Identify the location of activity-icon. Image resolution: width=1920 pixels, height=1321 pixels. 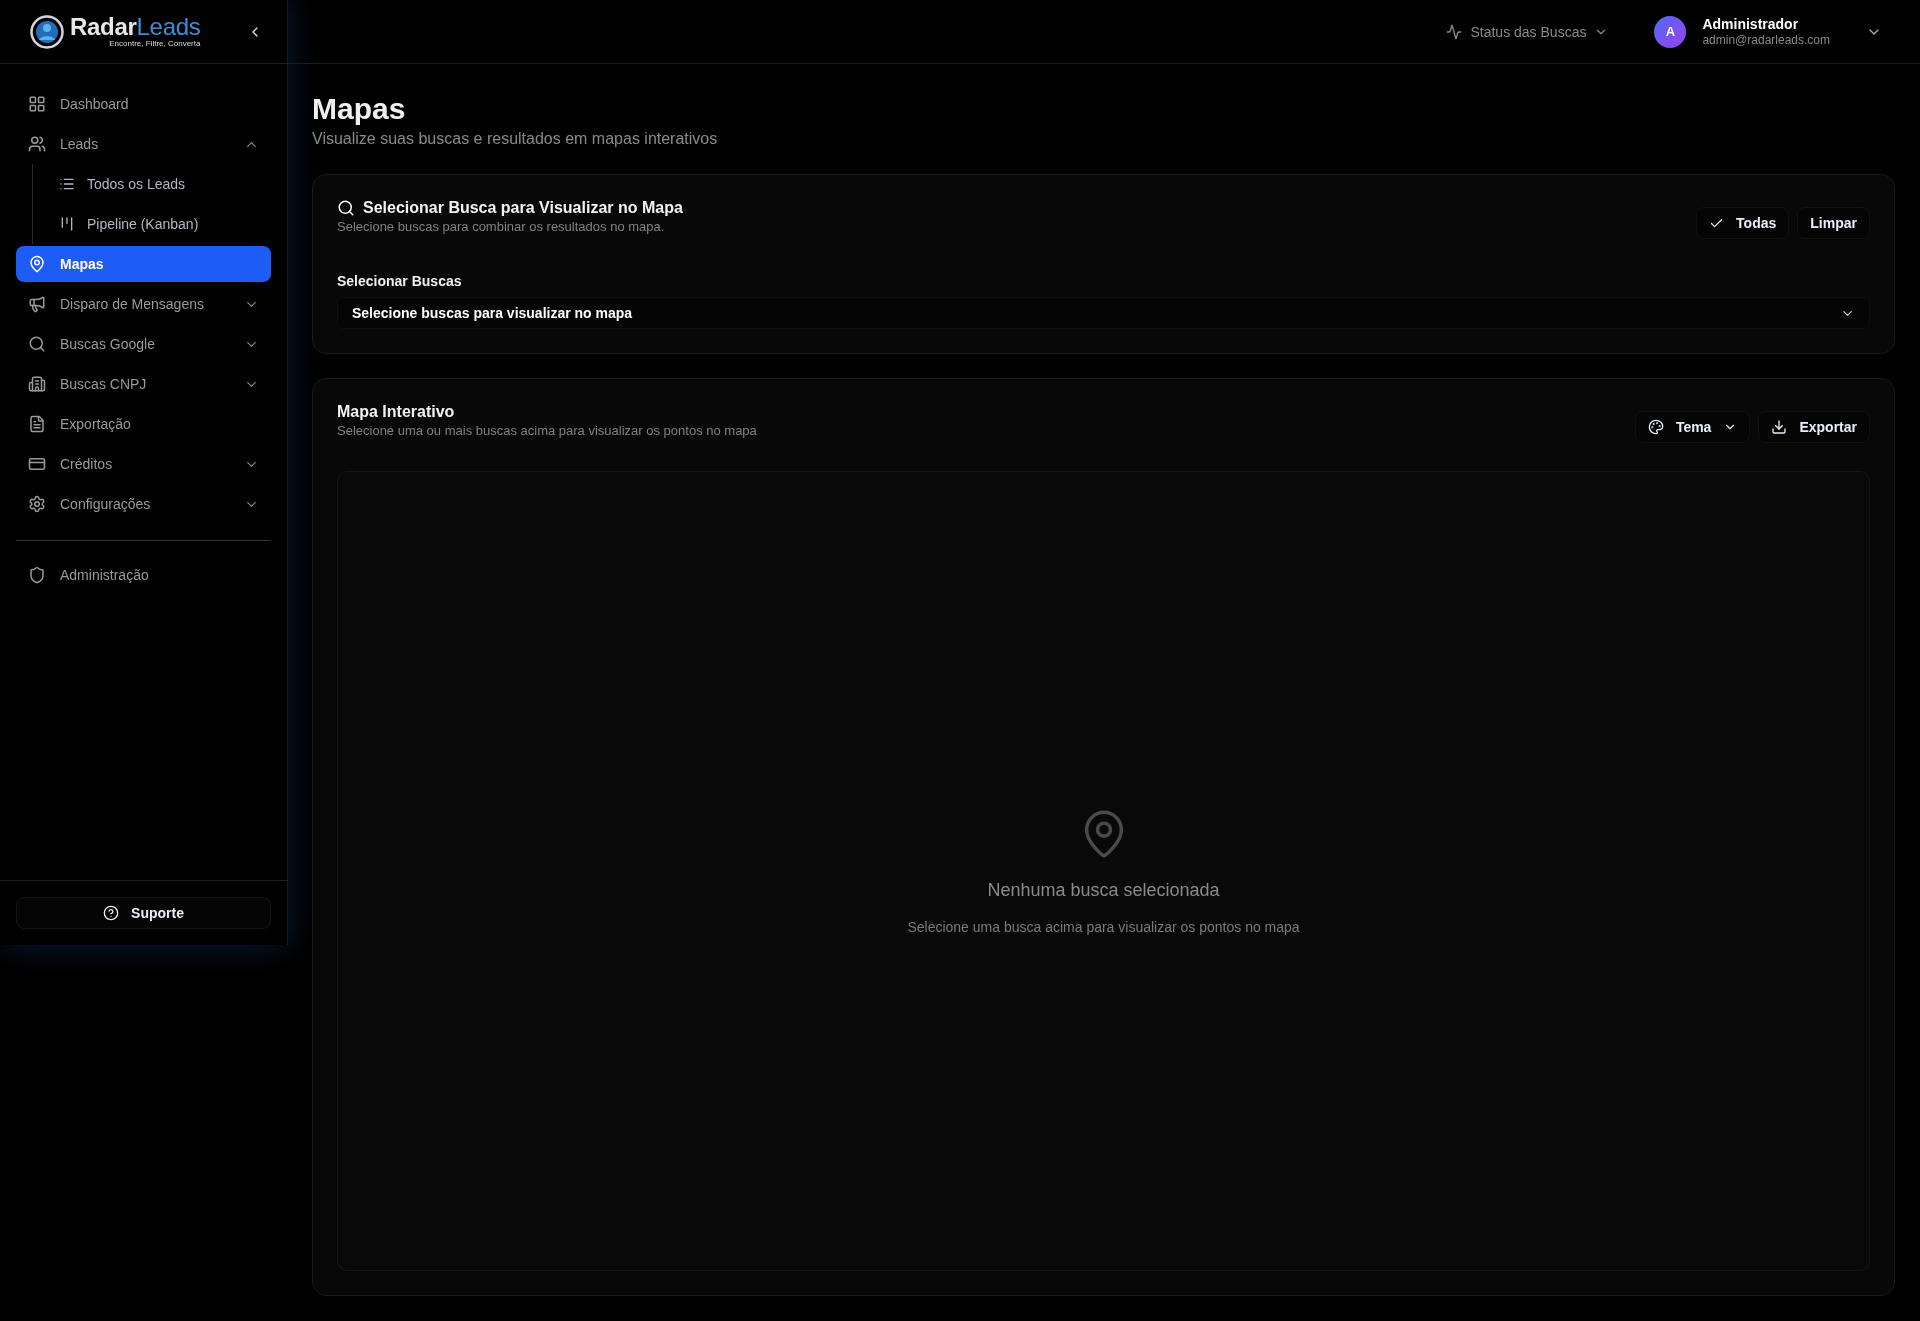
(1454, 31).